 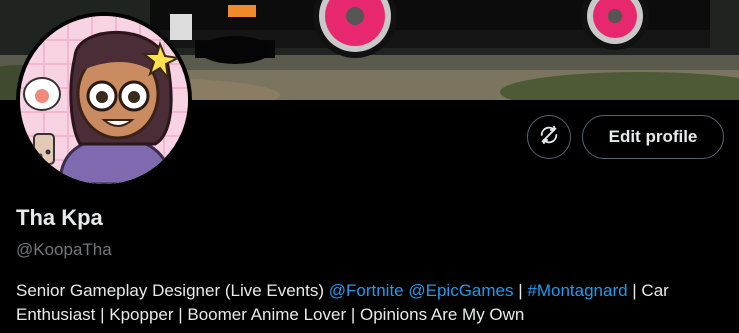 I want to click on mention-epicgames-link: @EpicGames, so click(x=460, y=290).